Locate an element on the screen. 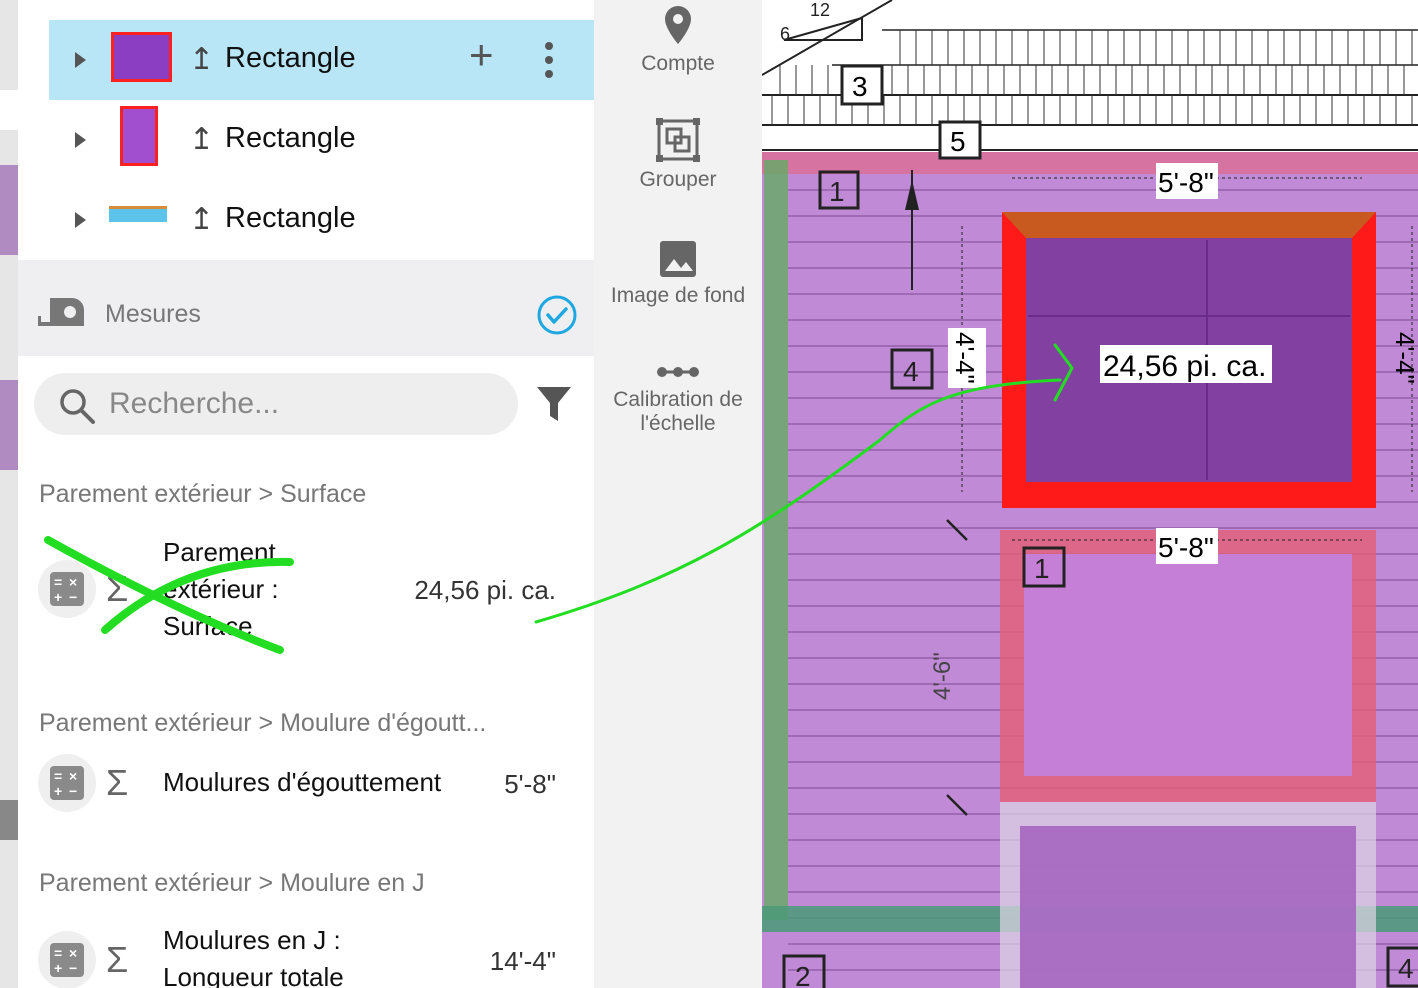  name-line: Longueur totale is located at coordinates (253, 975).